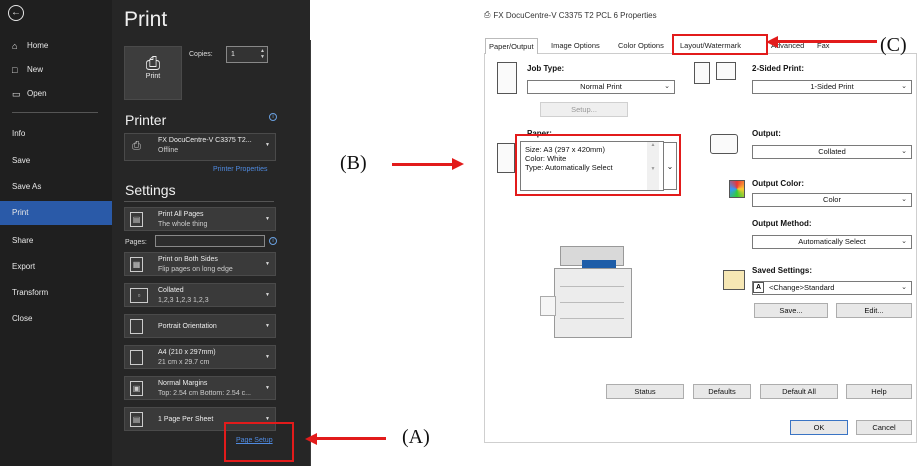 The height and width of the screenshot is (466, 917). Describe the element at coordinates (171, 290) in the screenshot. I see `setting-line1: Collated` at that location.